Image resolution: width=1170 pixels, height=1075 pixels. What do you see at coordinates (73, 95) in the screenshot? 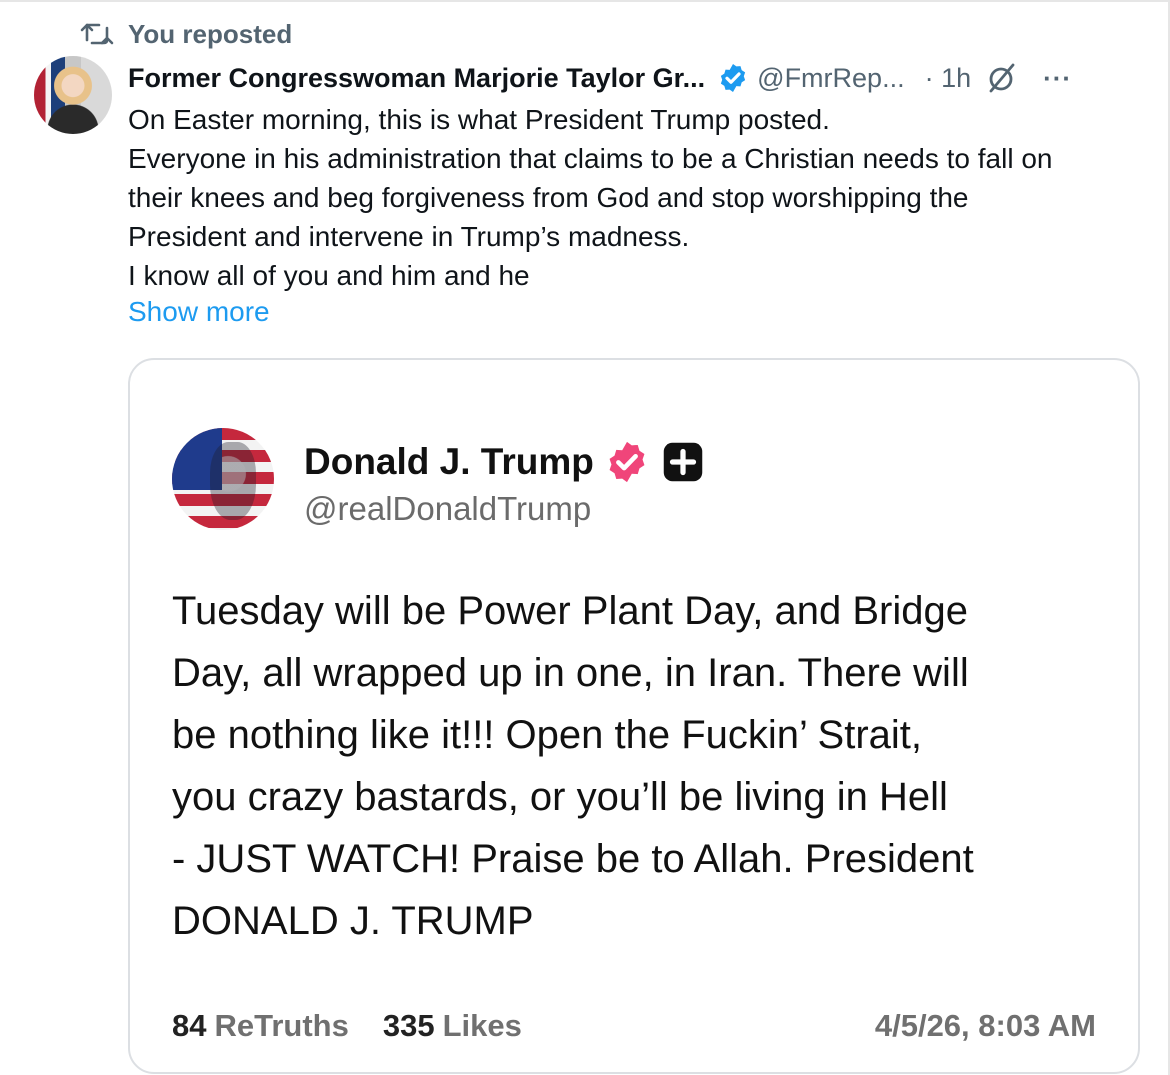
I see `author-avatar` at bounding box center [73, 95].